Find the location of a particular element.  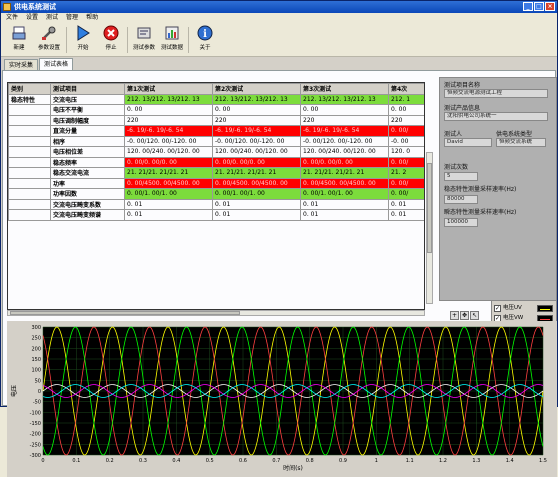

menu-settings: 设置 is located at coordinates (32, 18).